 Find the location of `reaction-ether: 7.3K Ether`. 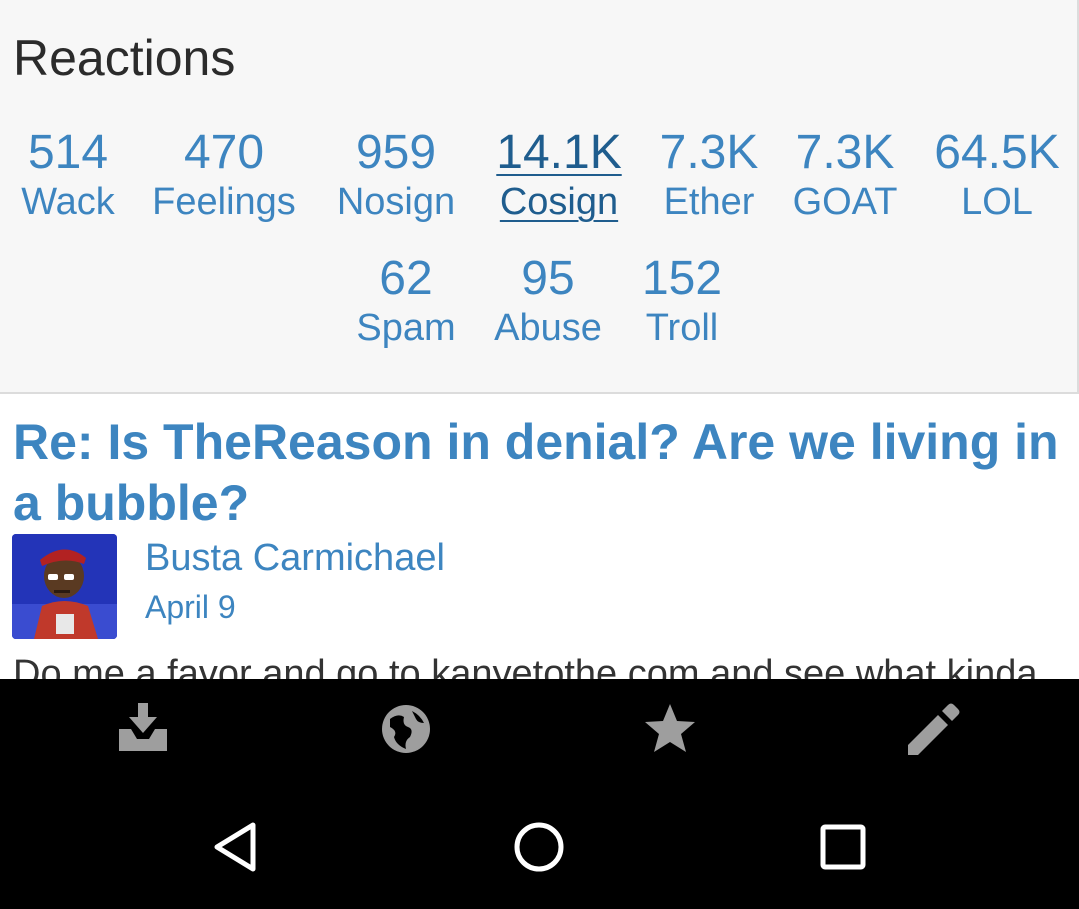

reaction-ether: 7.3K Ether is located at coordinates (709, 177).